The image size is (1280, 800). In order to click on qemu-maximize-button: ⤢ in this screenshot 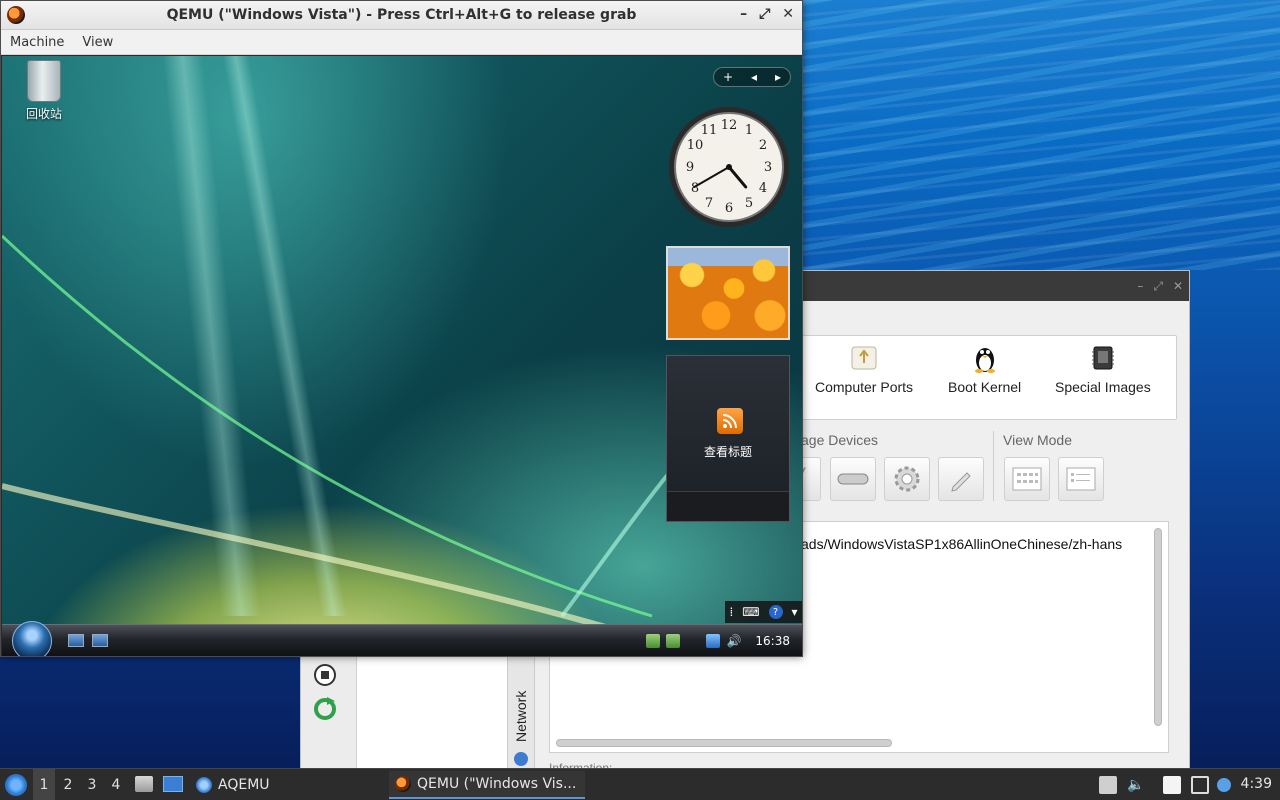, I will do `click(764, 14)`.